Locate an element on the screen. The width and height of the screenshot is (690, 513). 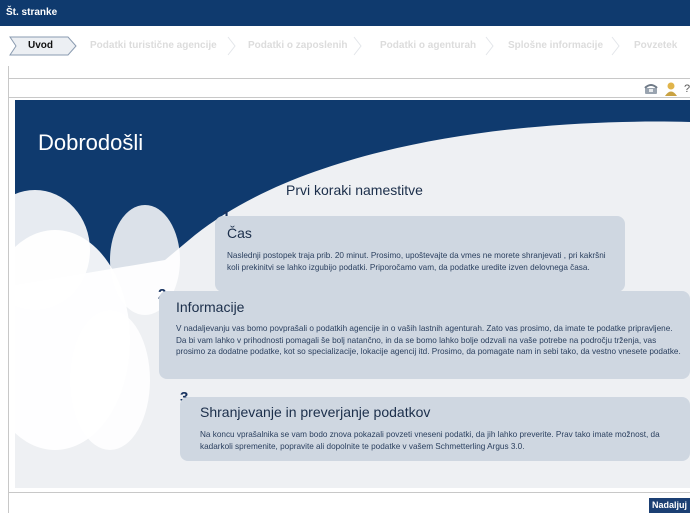
step-summary: Povzetek is located at coordinates (655, 46).